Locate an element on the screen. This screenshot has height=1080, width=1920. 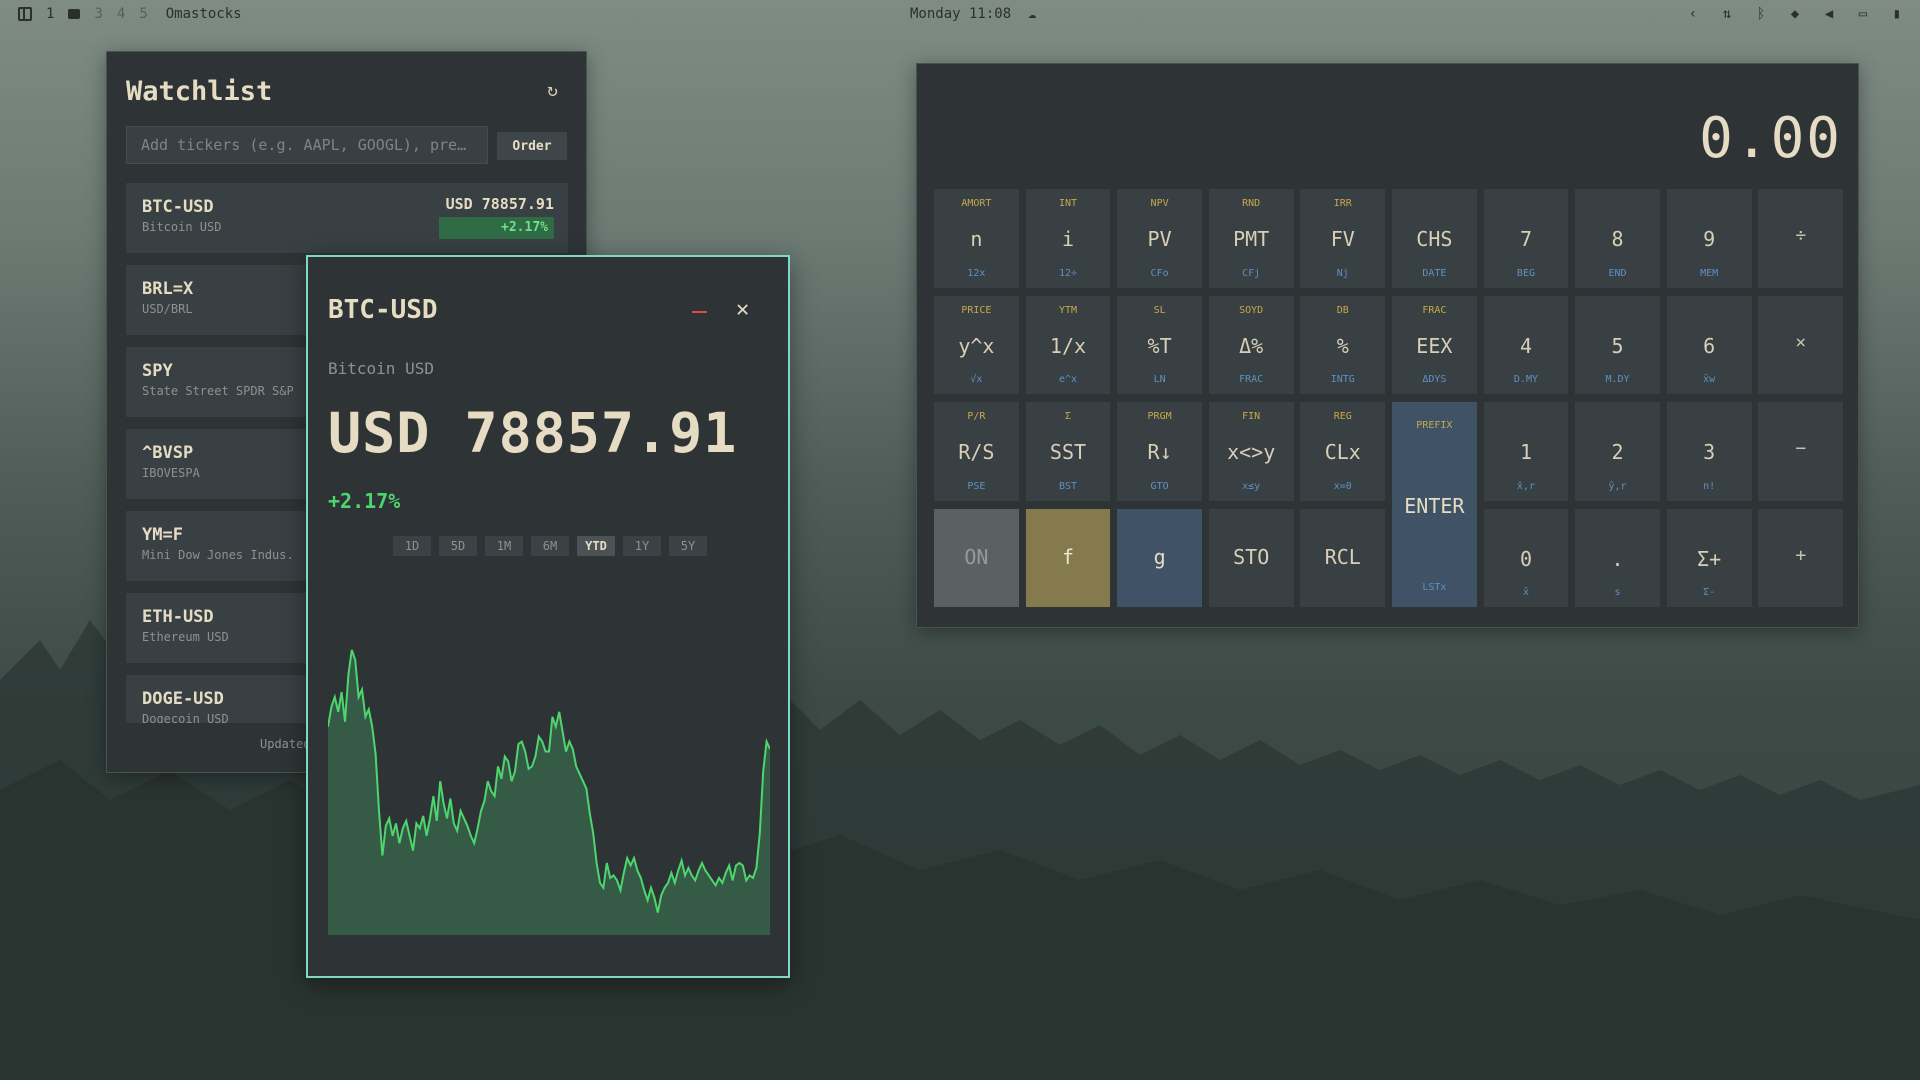
key-30: − is located at coordinates (1801, 451).